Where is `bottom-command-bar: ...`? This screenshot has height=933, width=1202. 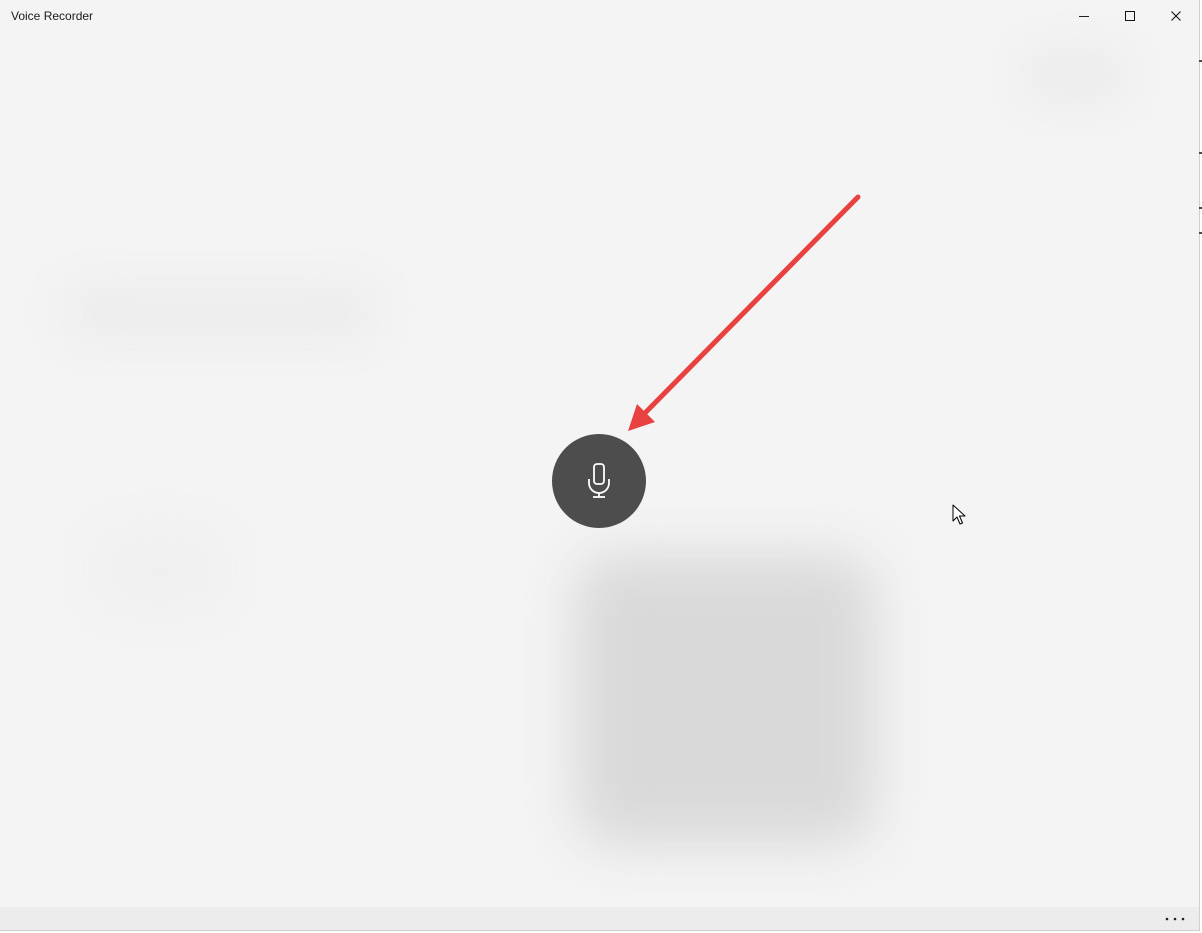
bottom-command-bar: ... is located at coordinates (599, 918).